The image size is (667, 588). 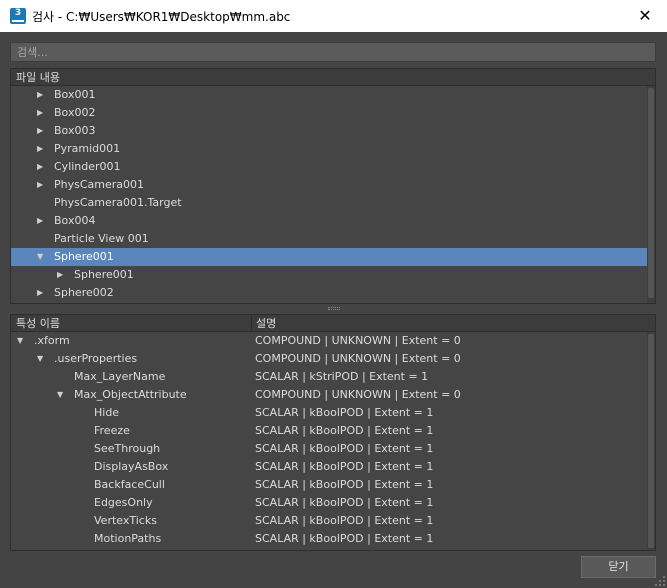 What do you see at coordinates (651, 441) in the screenshot?
I see `properties-scrollbar` at bounding box center [651, 441].